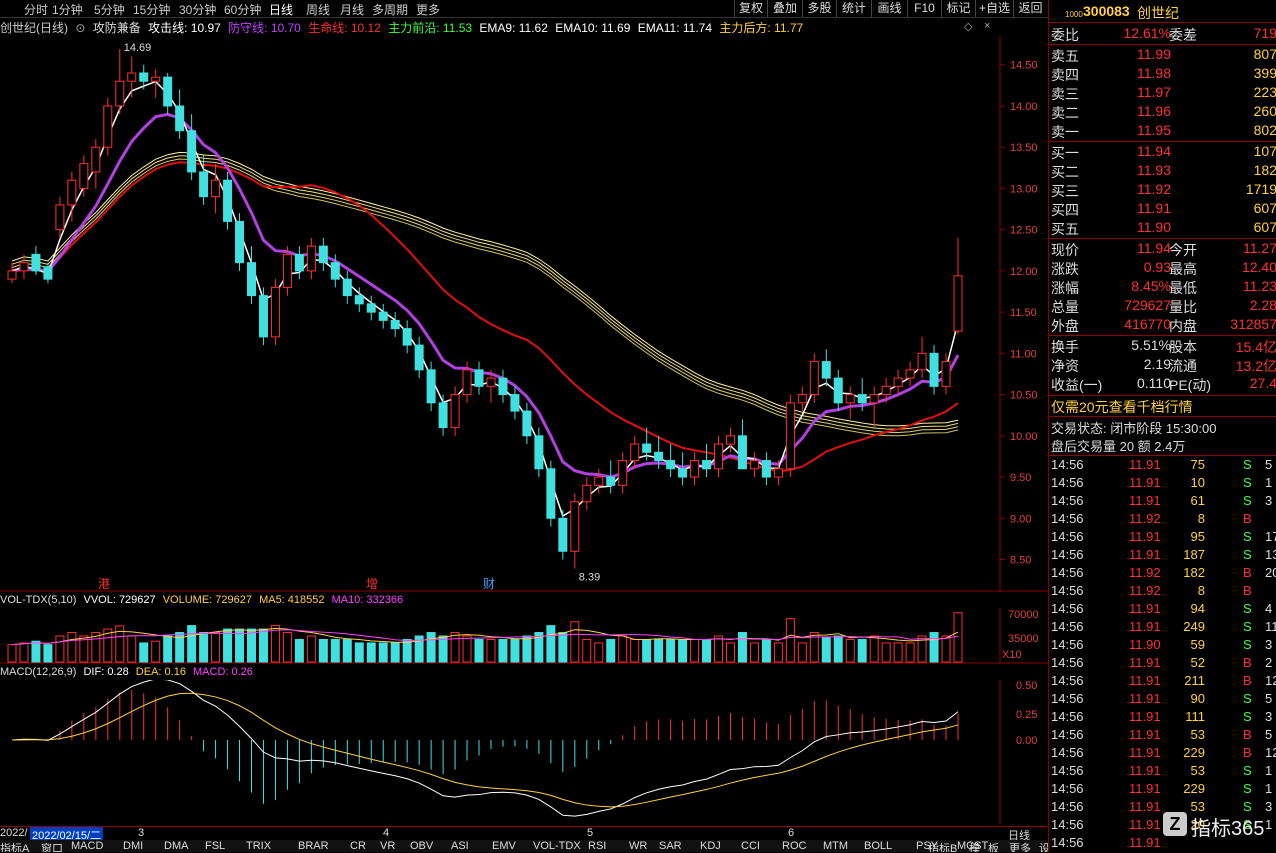 This screenshot has height=853, width=1276. I want to click on indicator-tab: 模, so click(974, 846).